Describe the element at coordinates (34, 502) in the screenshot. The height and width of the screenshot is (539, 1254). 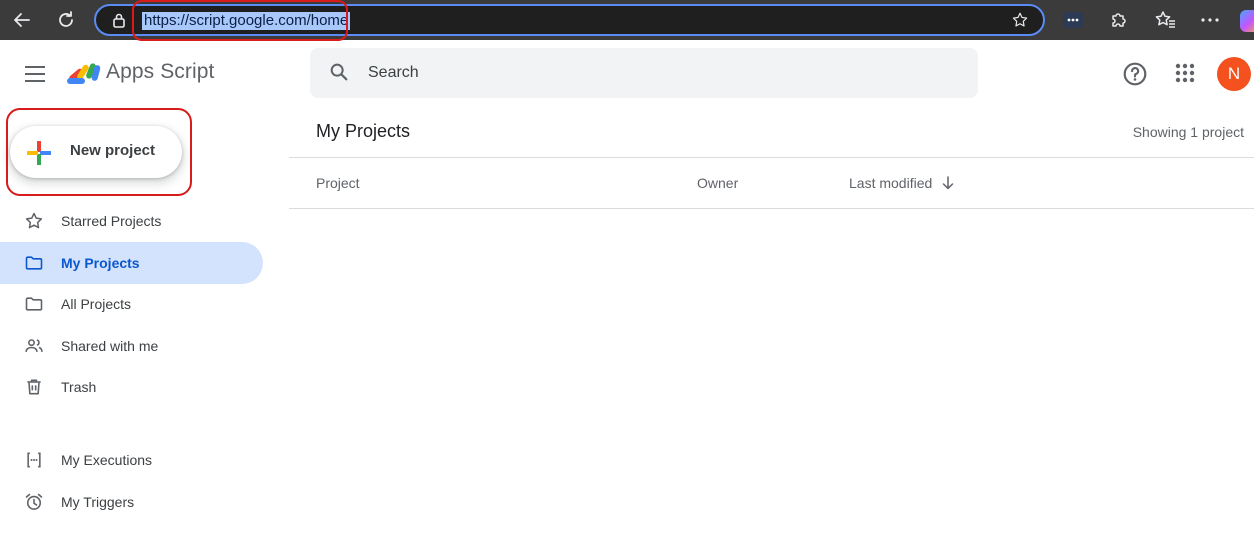
I see `alarm-clock-icon` at that location.